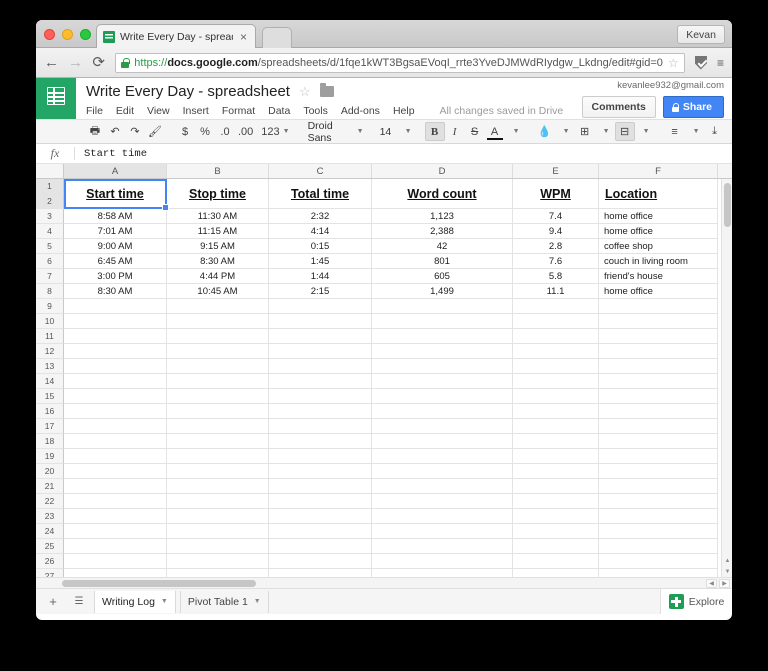 The height and width of the screenshot is (671, 768). I want to click on menu-tools: Tools, so click(315, 111).